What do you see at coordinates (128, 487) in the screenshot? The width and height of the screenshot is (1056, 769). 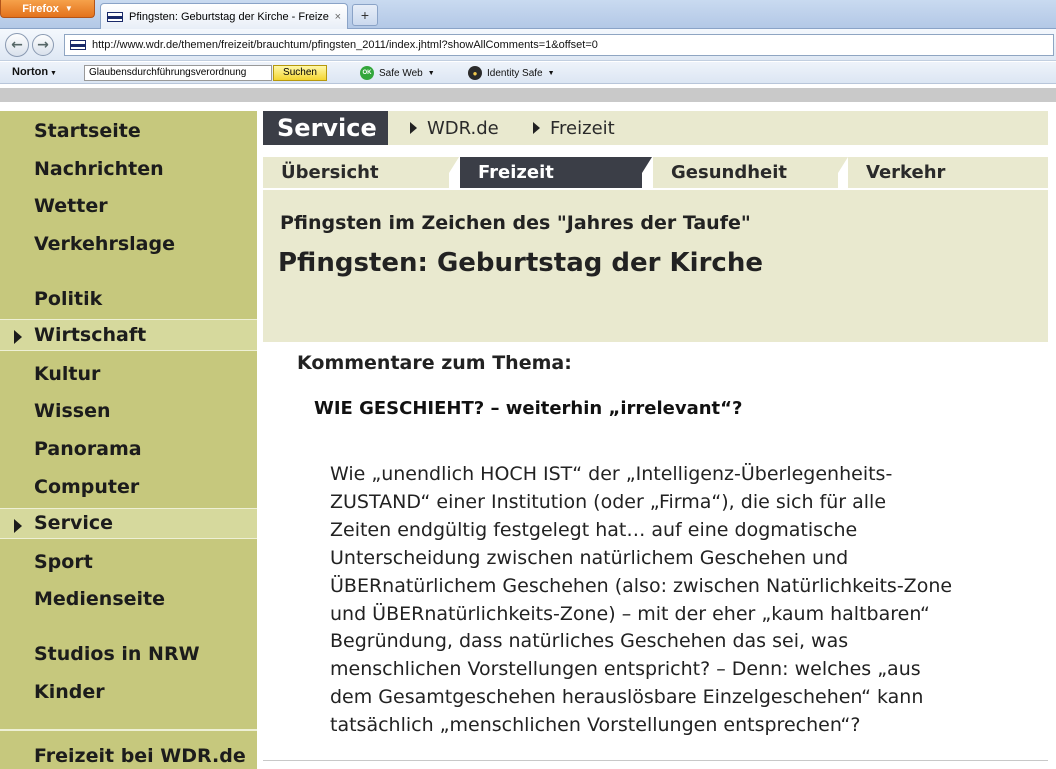 I see `sidebar-item-computer: Computer` at bounding box center [128, 487].